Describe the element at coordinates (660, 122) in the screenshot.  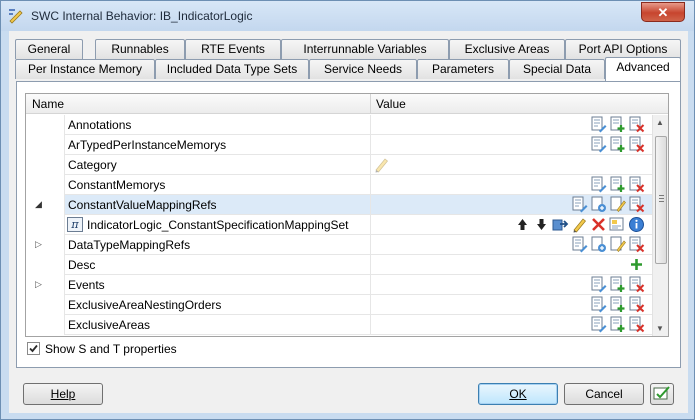
I see `scroll-up-icon: ▲` at that location.